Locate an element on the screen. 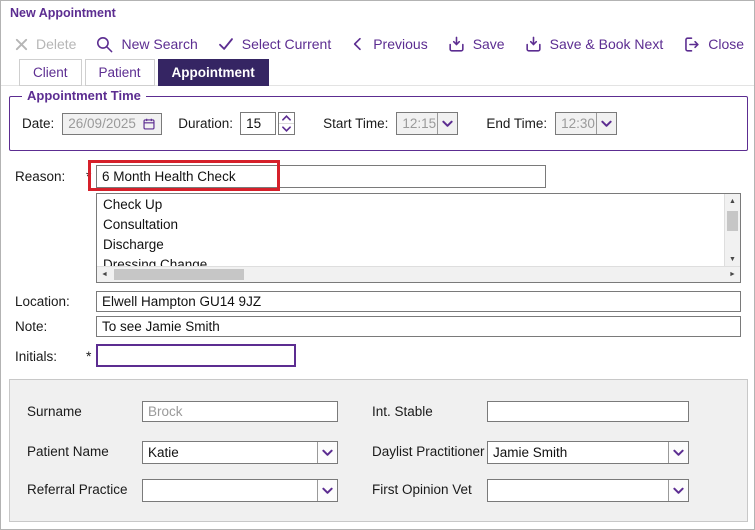 The image size is (755, 530). tab-appointment: Appointment is located at coordinates (213, 72).